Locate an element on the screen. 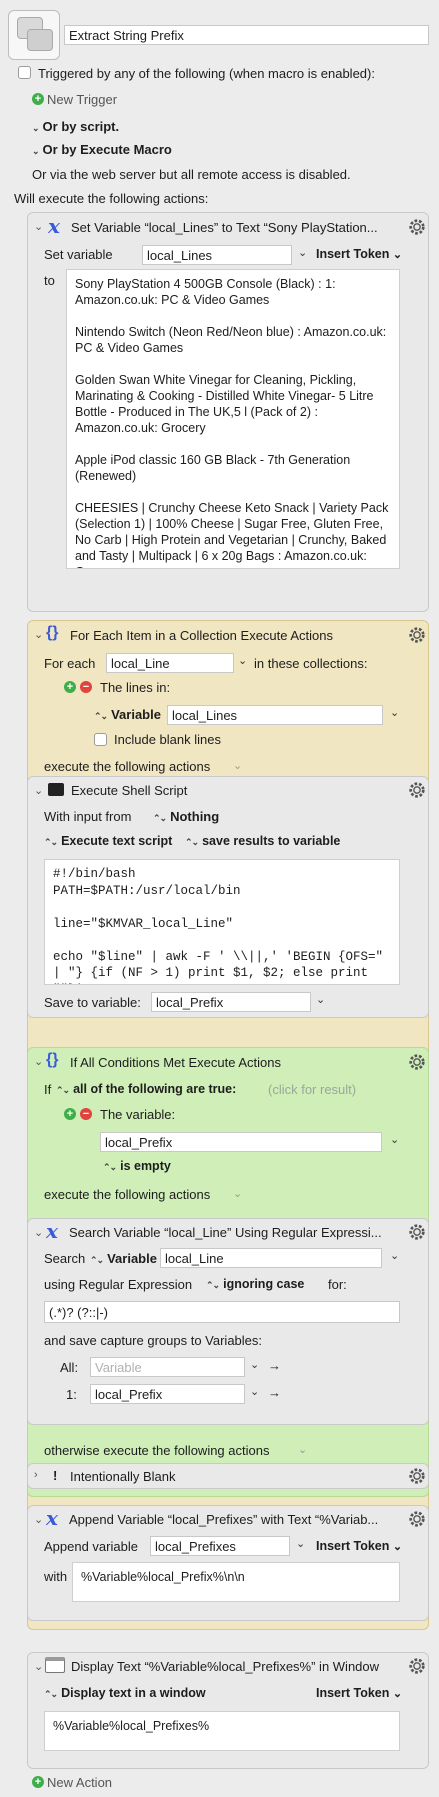 The image size is (439, 1797). search-source-label: Variable is located at coordinates (132, 1258).